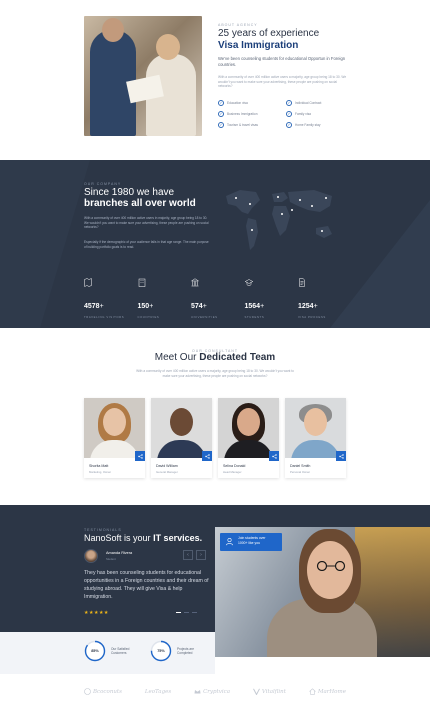 The width and height of the screenshot is (430, 720). Describe the element at coordinates (303, 125) in the screenshot. I see `feature-item: ✓ Home Family stay` at that location.